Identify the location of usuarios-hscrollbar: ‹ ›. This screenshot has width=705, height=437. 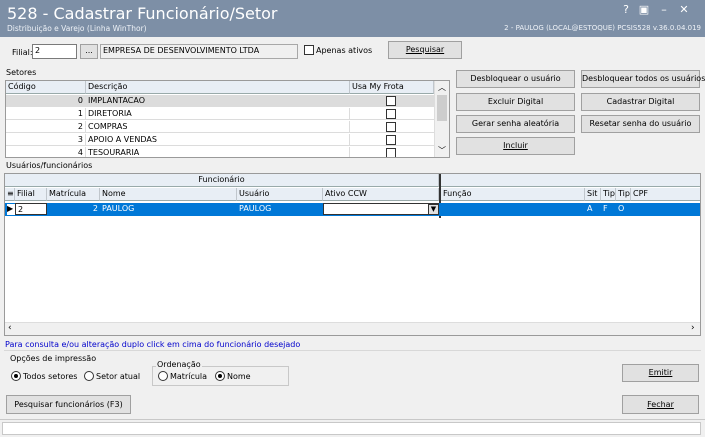
(352, 328).